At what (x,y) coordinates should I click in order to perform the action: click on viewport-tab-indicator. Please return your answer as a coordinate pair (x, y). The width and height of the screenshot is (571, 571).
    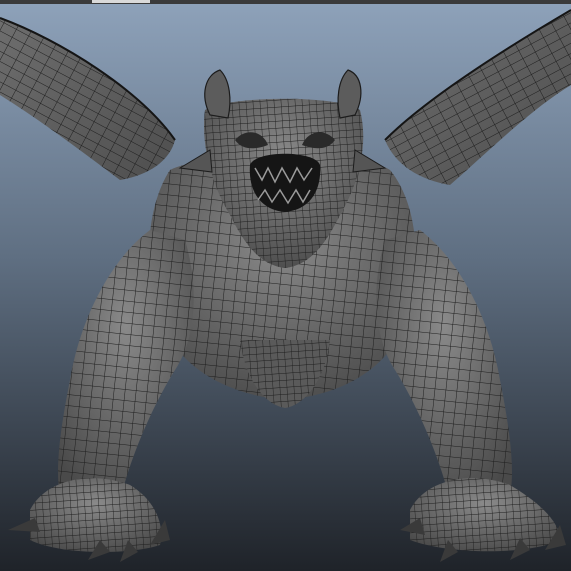
    Looking at the image, I should click on (121, 1).